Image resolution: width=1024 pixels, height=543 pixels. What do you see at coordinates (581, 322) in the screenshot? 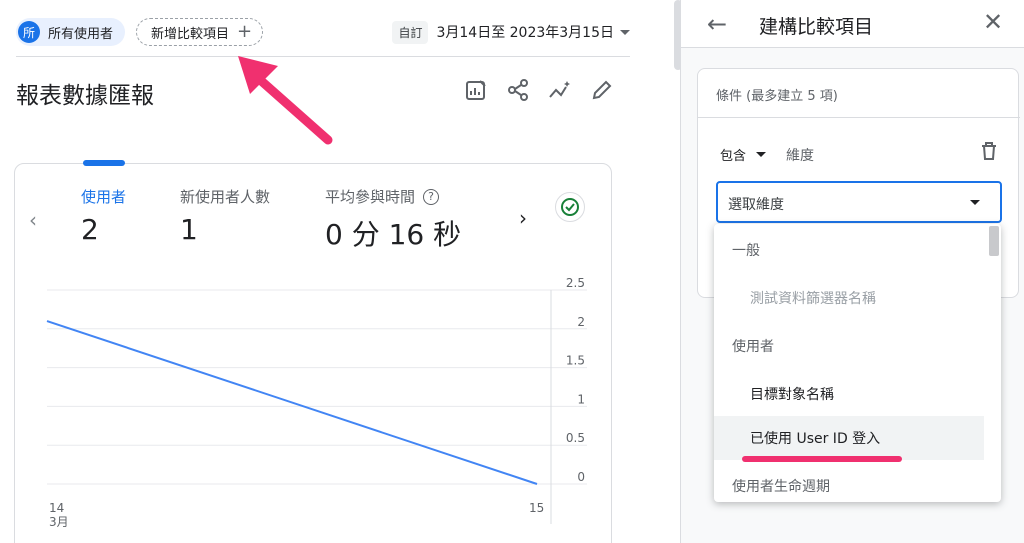
I see `y-tick-label: 2` at bounding box center [581, 322].